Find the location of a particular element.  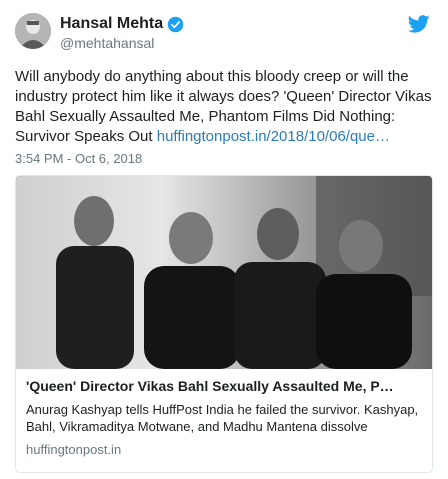

avatar-photo is located at coordinates (33, 31).